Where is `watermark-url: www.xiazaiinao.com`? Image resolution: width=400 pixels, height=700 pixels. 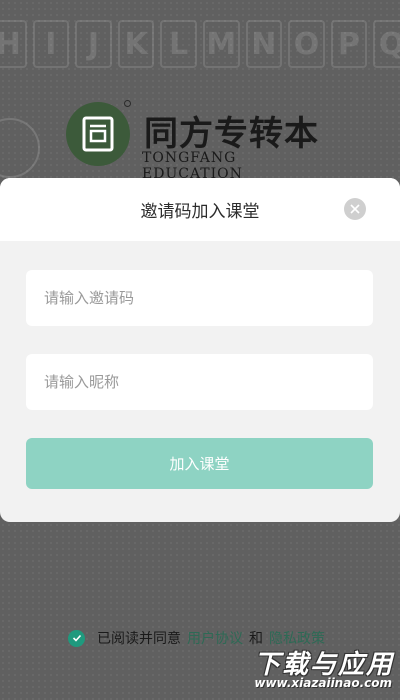 watermark-url: www.xiazaiinao.com is located at coordinates (323, 683).